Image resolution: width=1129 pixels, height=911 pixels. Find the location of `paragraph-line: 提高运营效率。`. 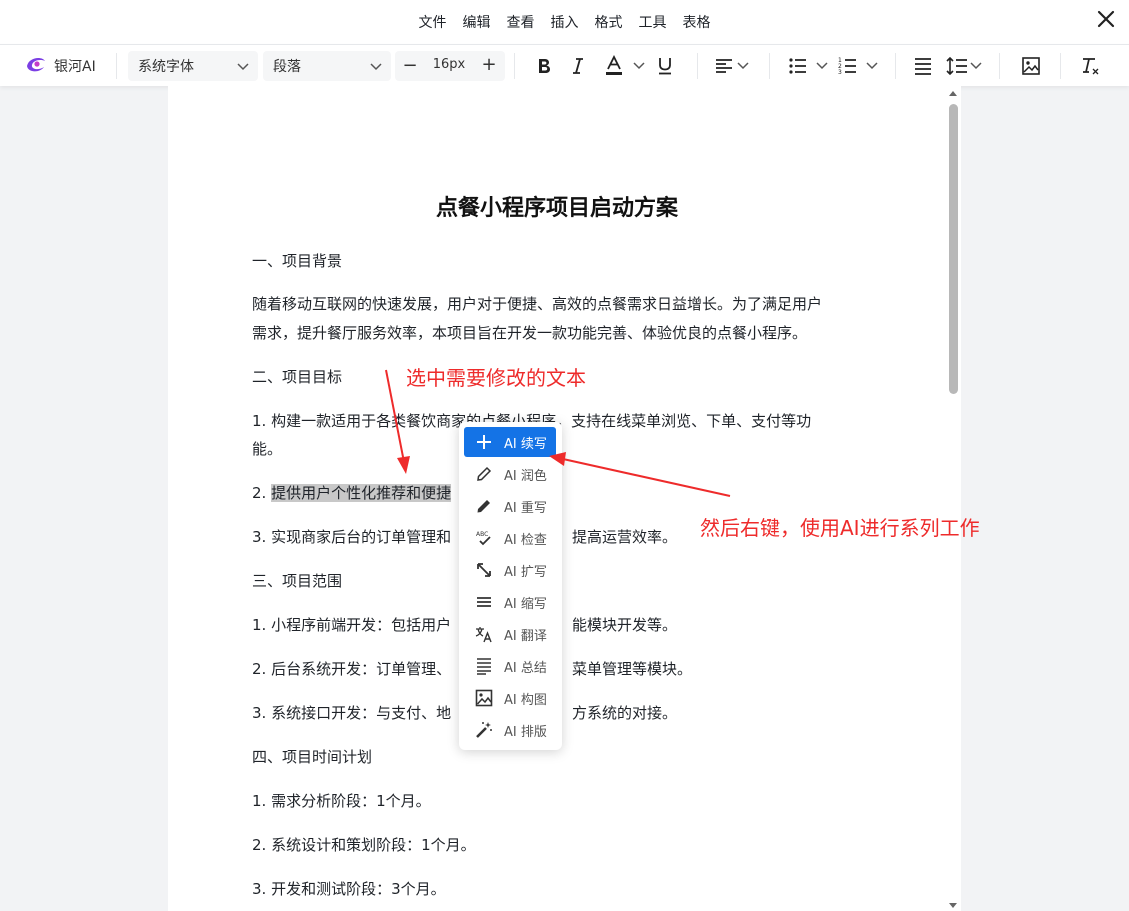

paragraph-line: 提高运营效率。 is located at coordinates (624, 536).